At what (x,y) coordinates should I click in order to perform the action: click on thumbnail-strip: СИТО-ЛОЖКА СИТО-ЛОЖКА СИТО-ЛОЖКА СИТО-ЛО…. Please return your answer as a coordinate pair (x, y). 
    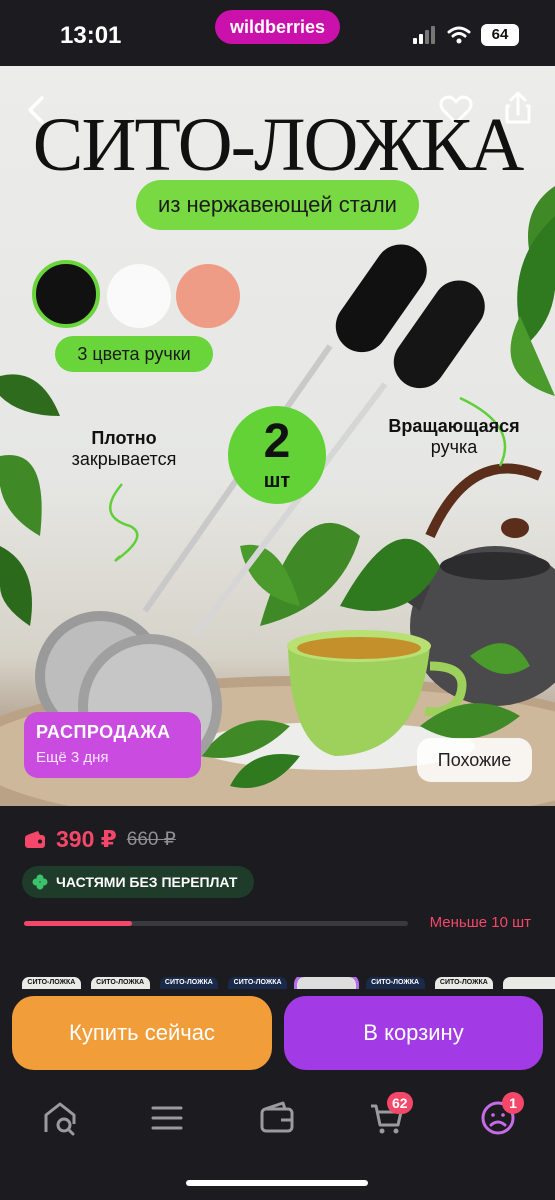
    Looking at the image, I should click on (288, 983).